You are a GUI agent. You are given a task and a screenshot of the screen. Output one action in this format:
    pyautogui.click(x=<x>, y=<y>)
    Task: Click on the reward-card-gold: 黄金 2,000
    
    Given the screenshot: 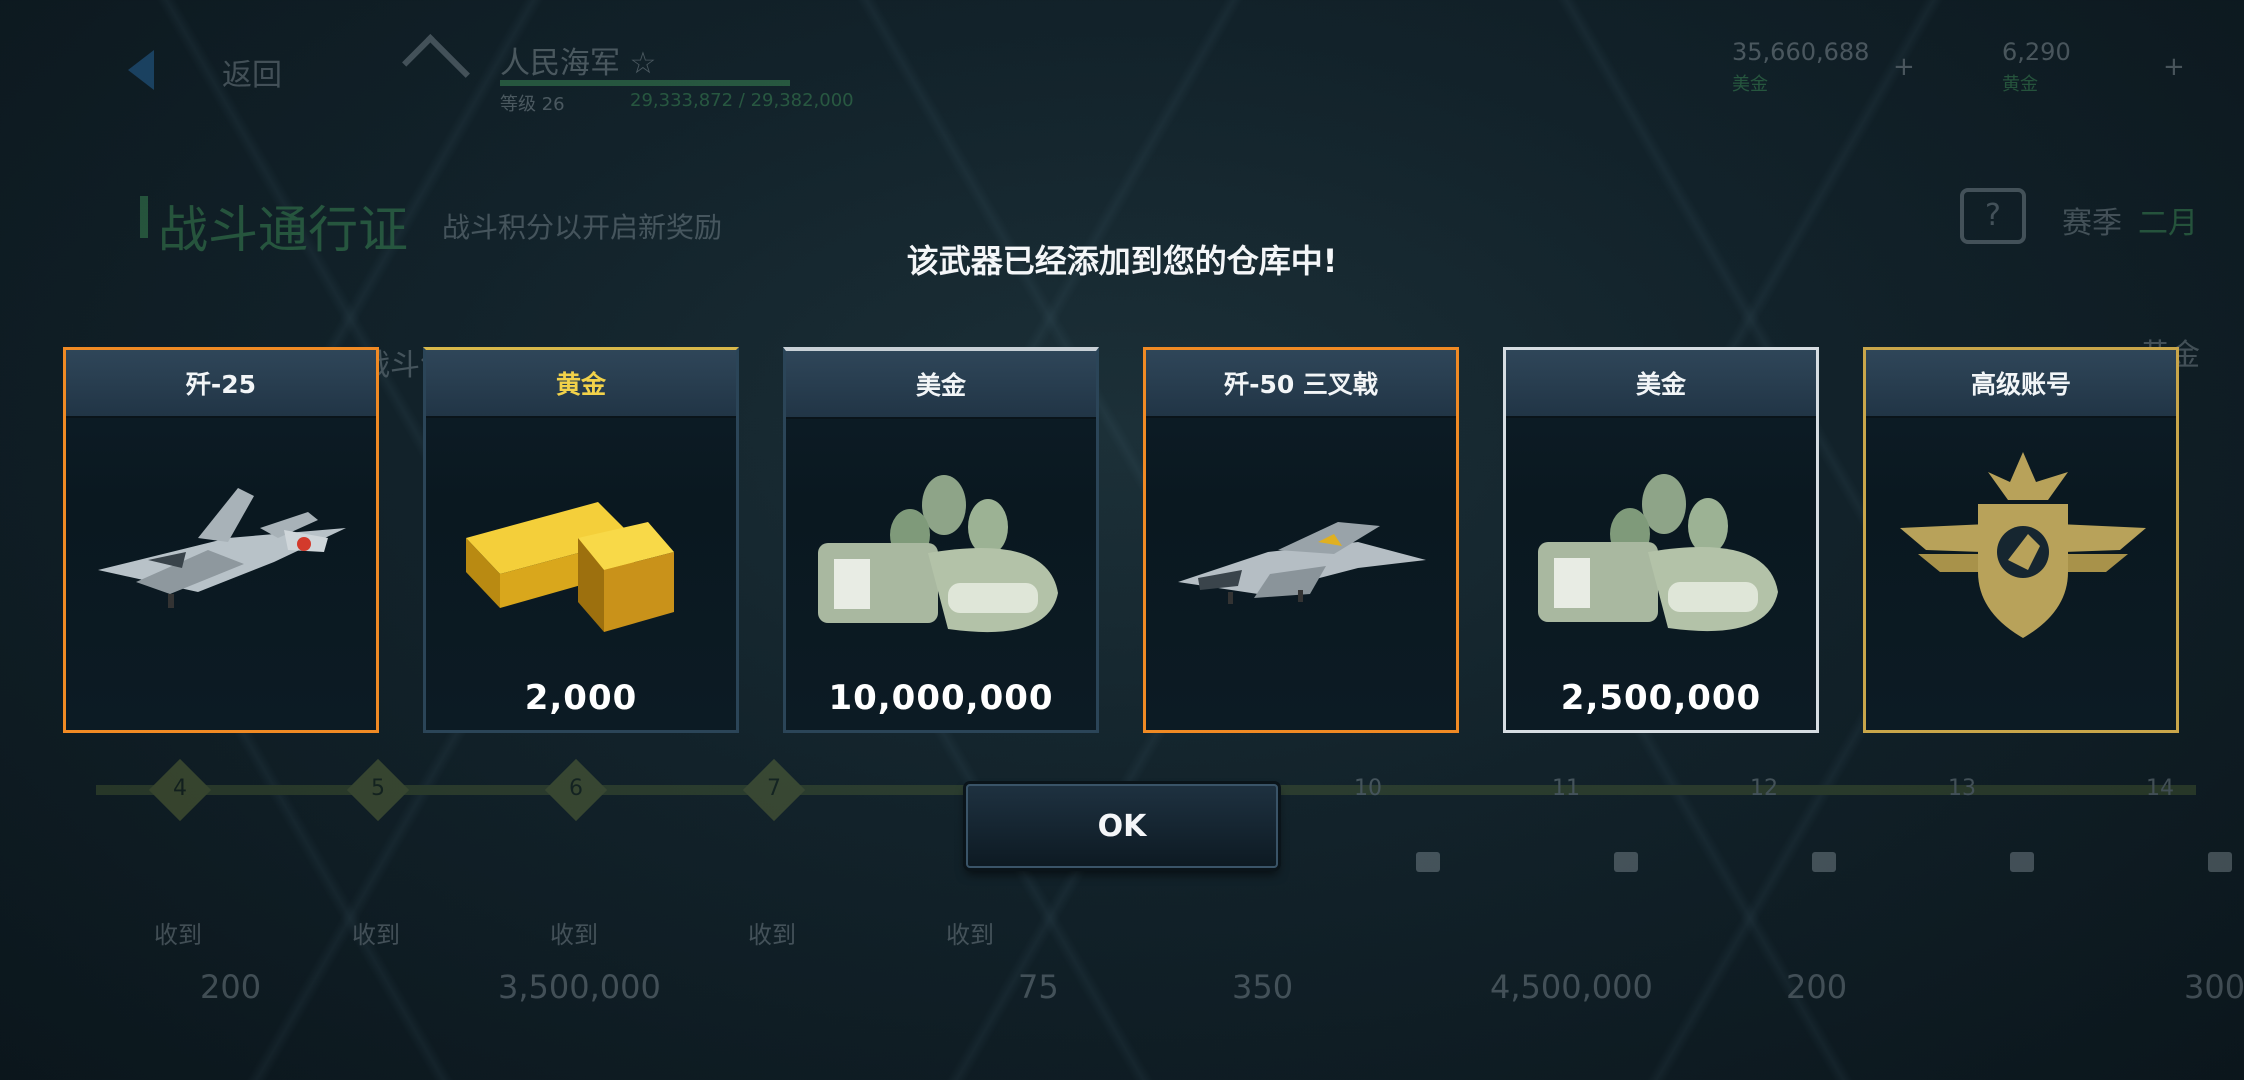 What is the action you would take?
    pyautogui.click(x=581, y=540)
    